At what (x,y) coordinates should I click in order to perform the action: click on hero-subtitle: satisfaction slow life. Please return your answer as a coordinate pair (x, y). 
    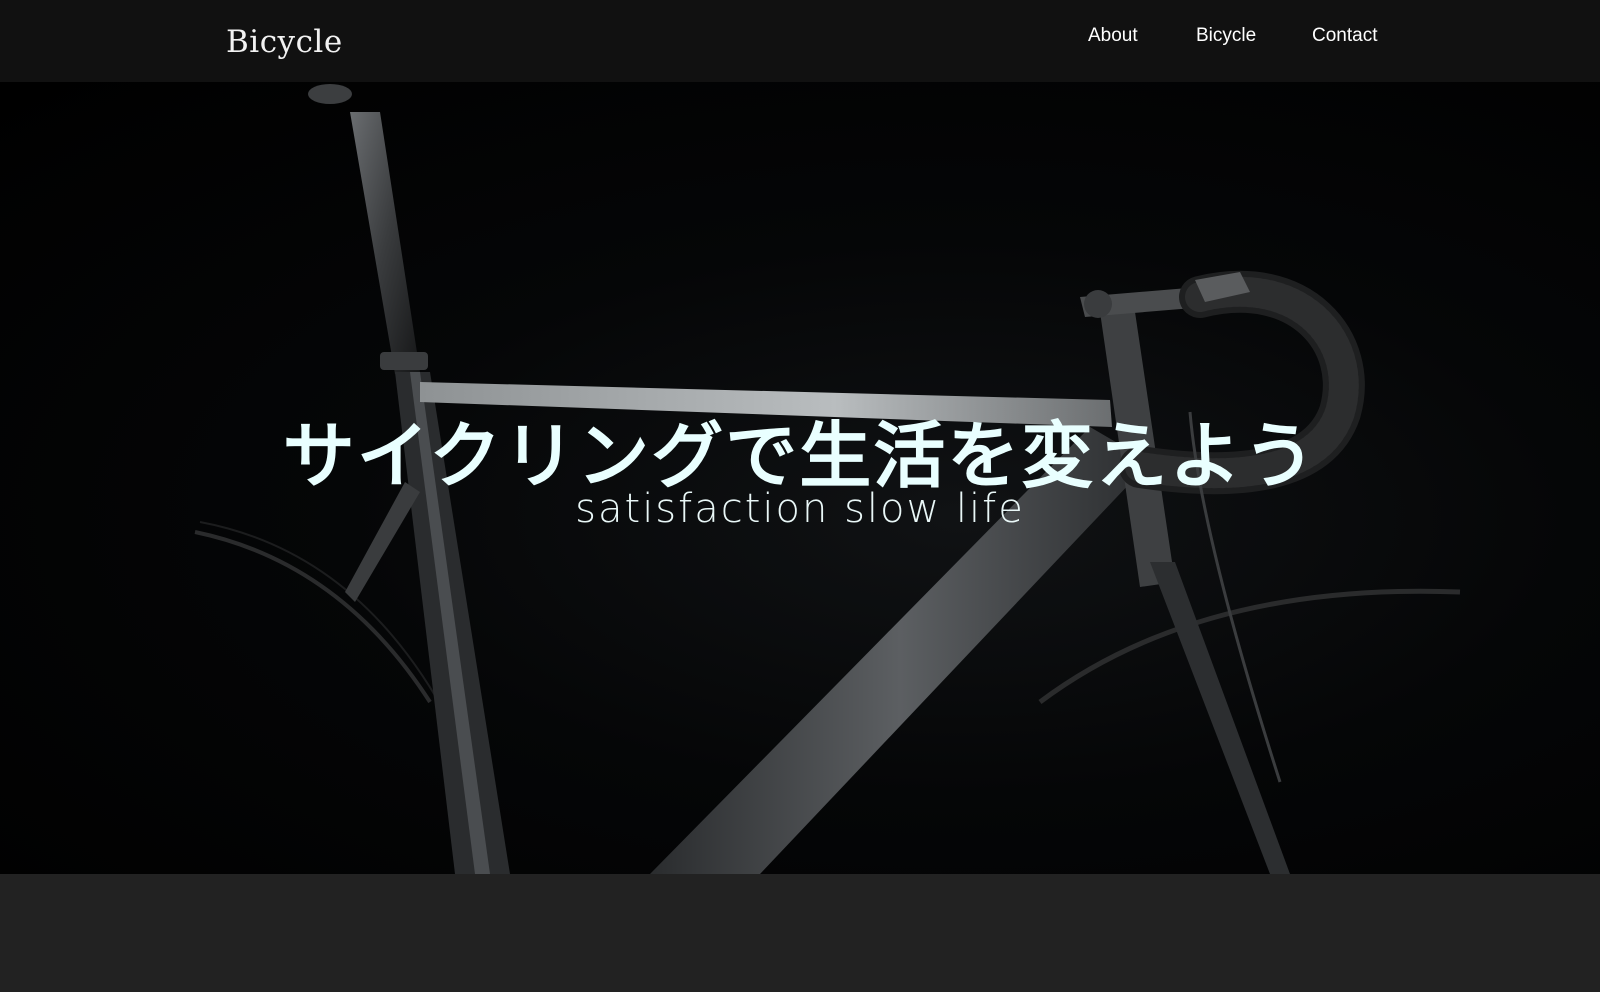
    Looking at the image, I should click on (800, 509).